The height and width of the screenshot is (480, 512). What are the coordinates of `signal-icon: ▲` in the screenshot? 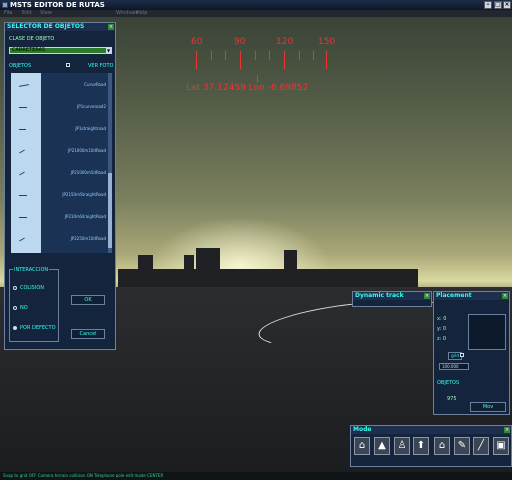 It's located at (382, 446).